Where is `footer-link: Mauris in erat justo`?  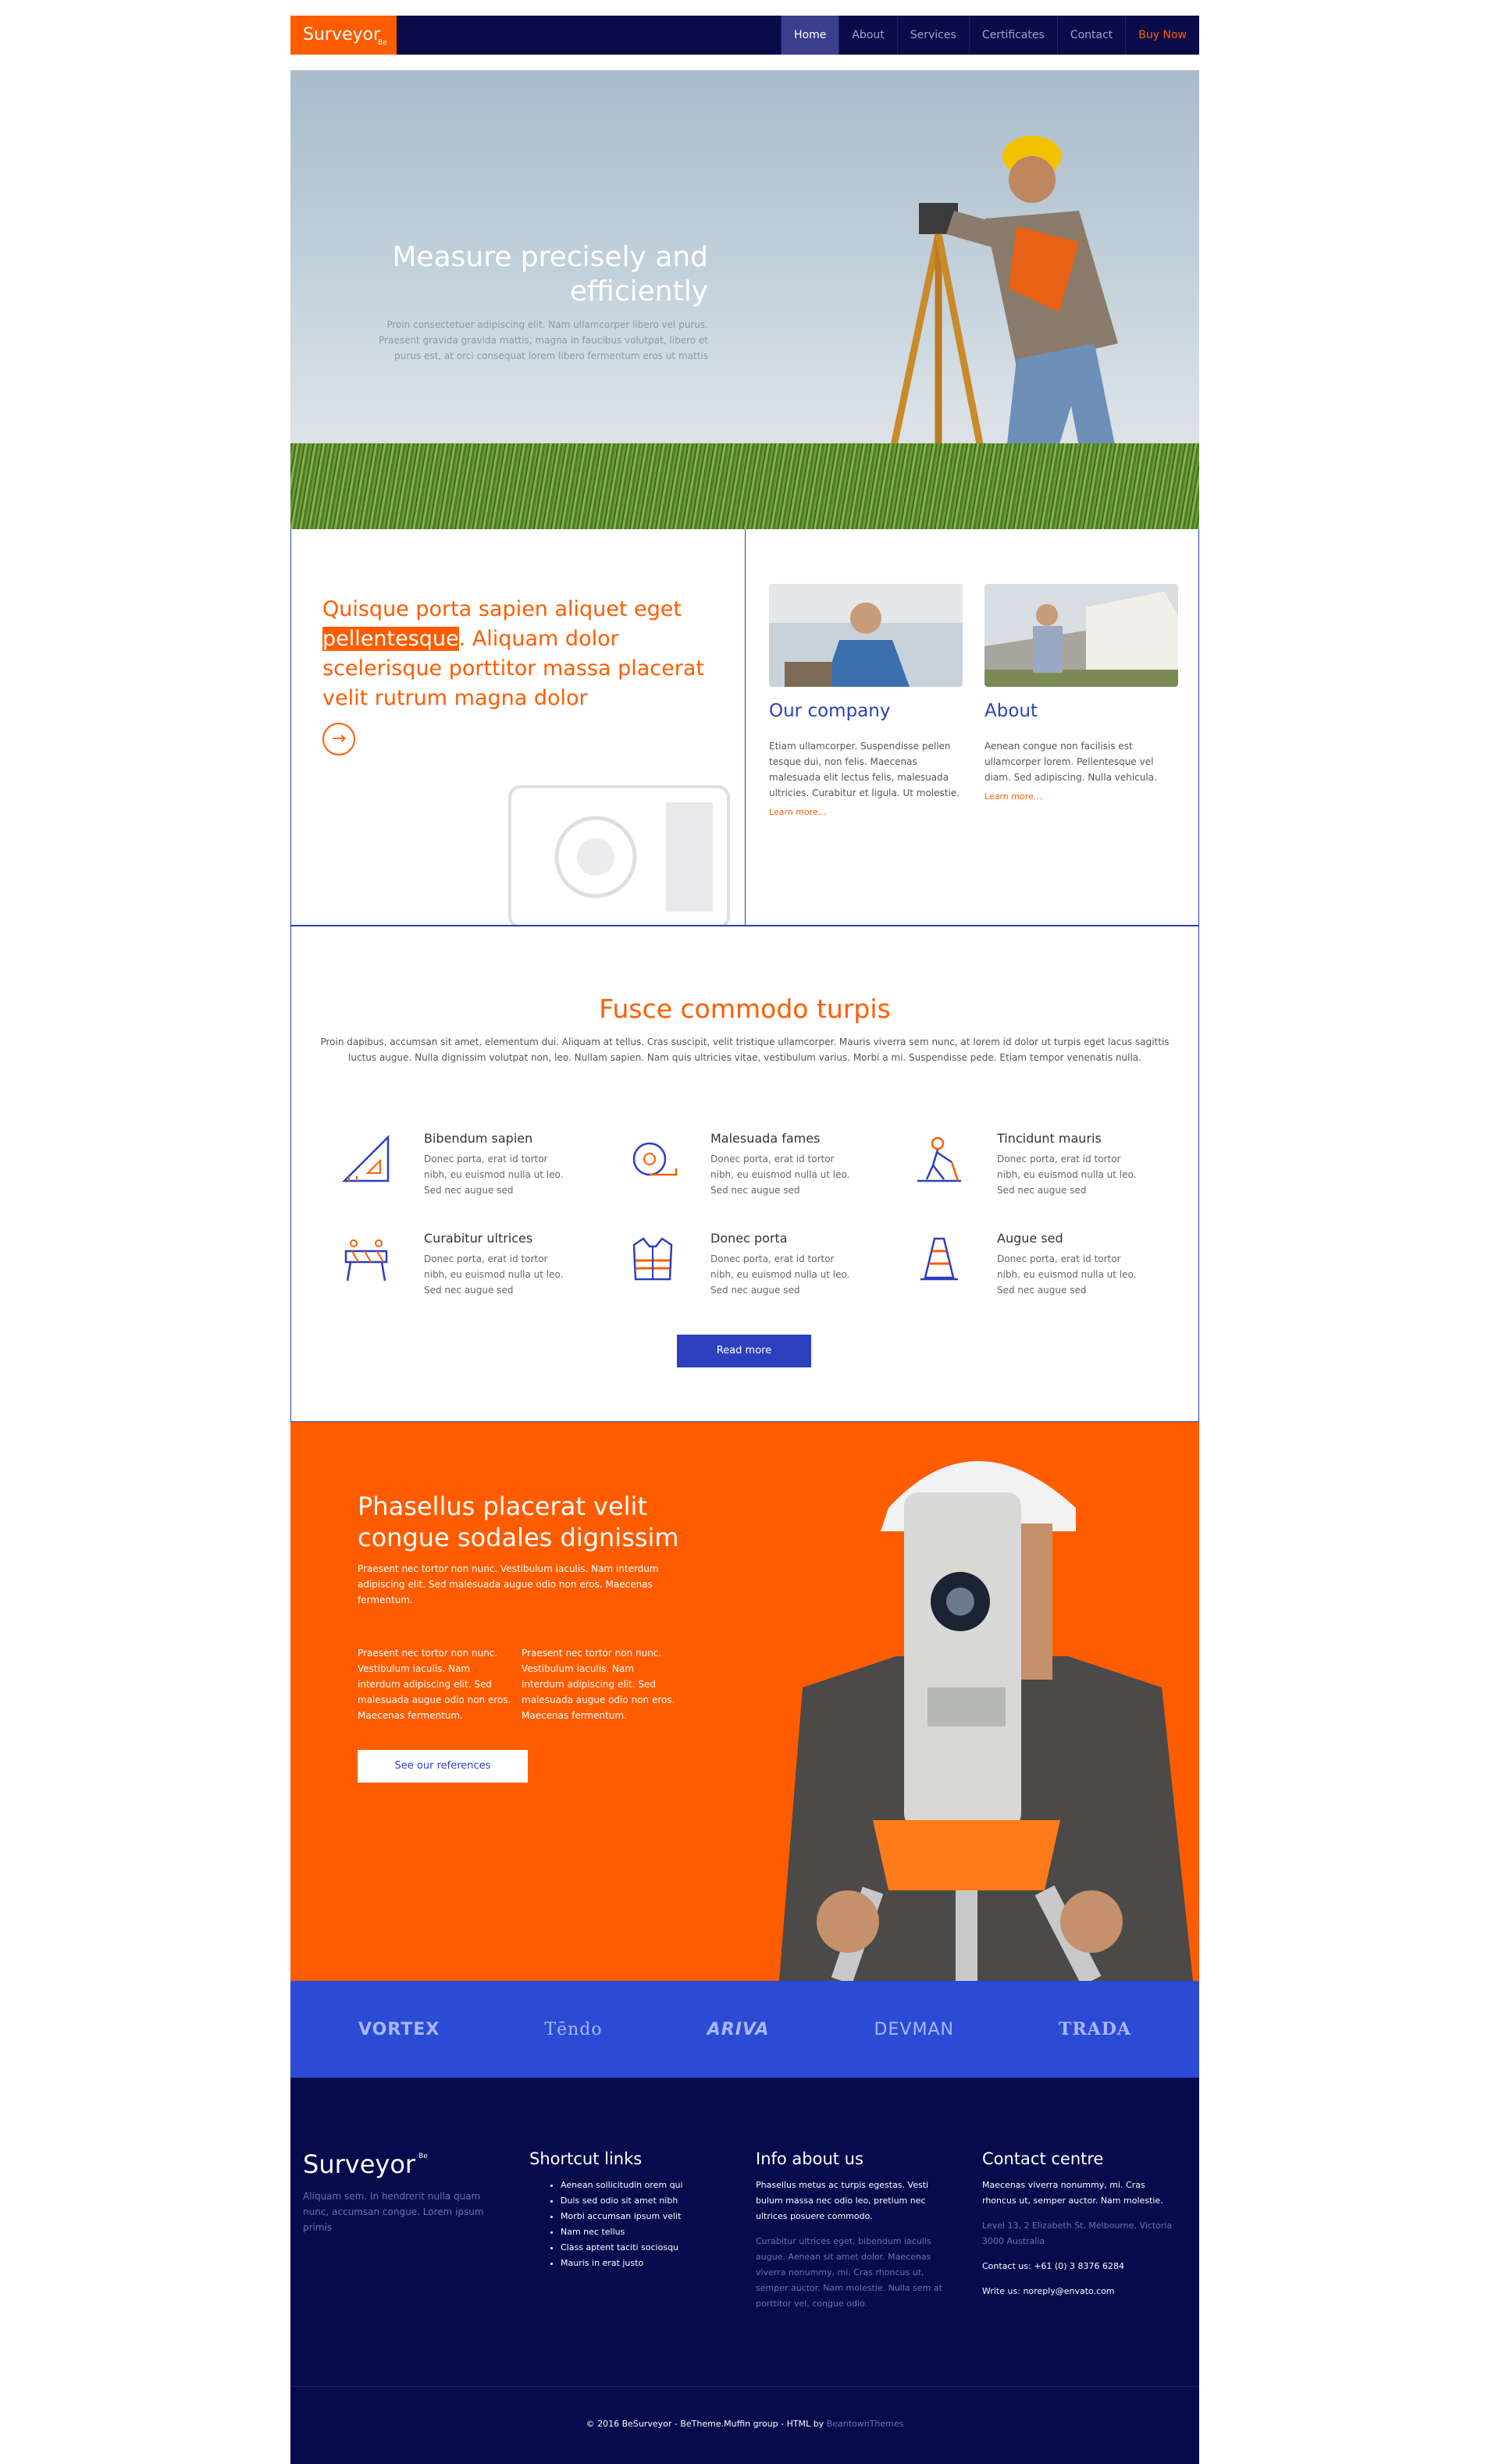 footer-link: Mauris in erat justo is located at coordinates (643, 2263).